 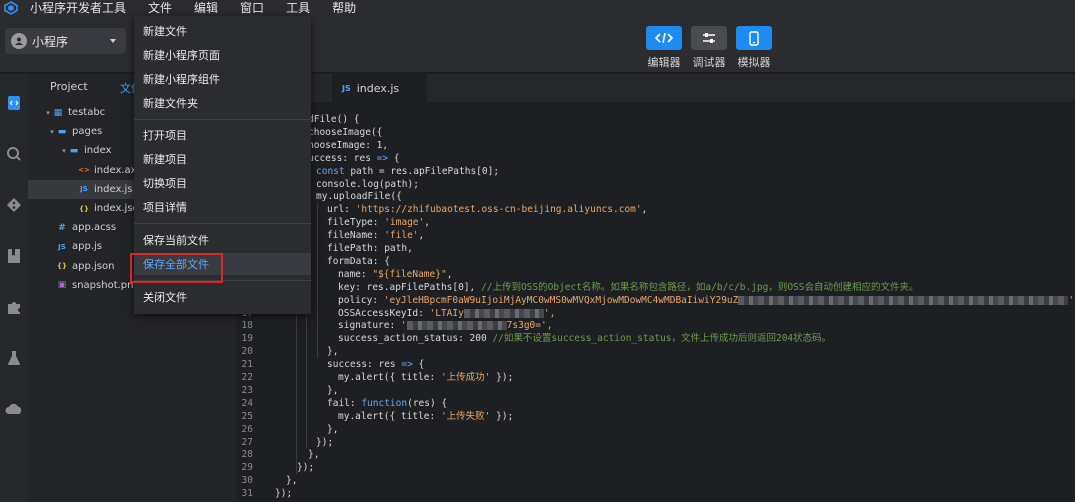 I want to click on code-line: fileName: 'file',, so click(x=655, y=235).